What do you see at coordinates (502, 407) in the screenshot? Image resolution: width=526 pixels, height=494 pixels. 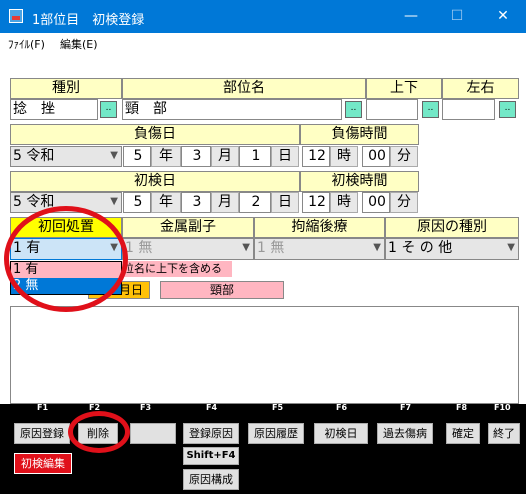 I see `fkey-label-f10: F10` at bounding box center [502, 407].